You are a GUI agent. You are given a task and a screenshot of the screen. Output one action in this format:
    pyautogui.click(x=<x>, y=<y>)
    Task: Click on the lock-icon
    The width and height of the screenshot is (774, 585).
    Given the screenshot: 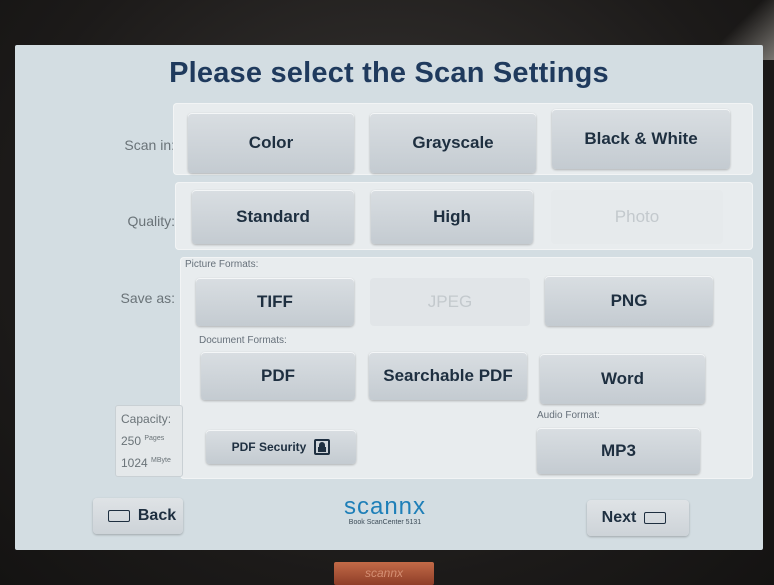 What is the action you would take?
    pyautogui.click(x=322, y=447)
    